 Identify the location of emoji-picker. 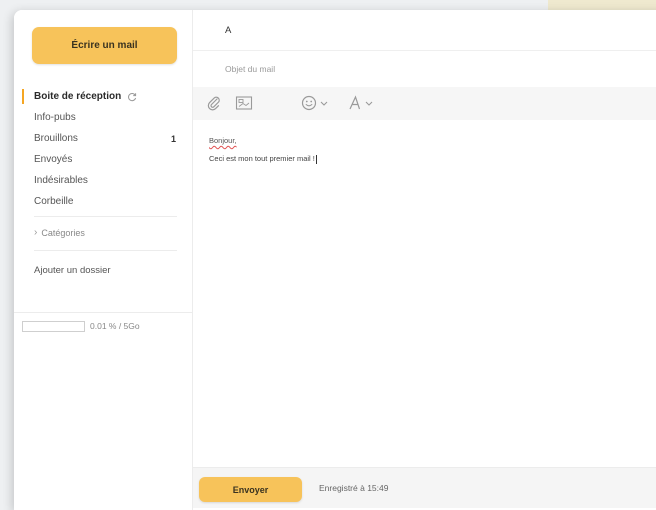
(317, 103).